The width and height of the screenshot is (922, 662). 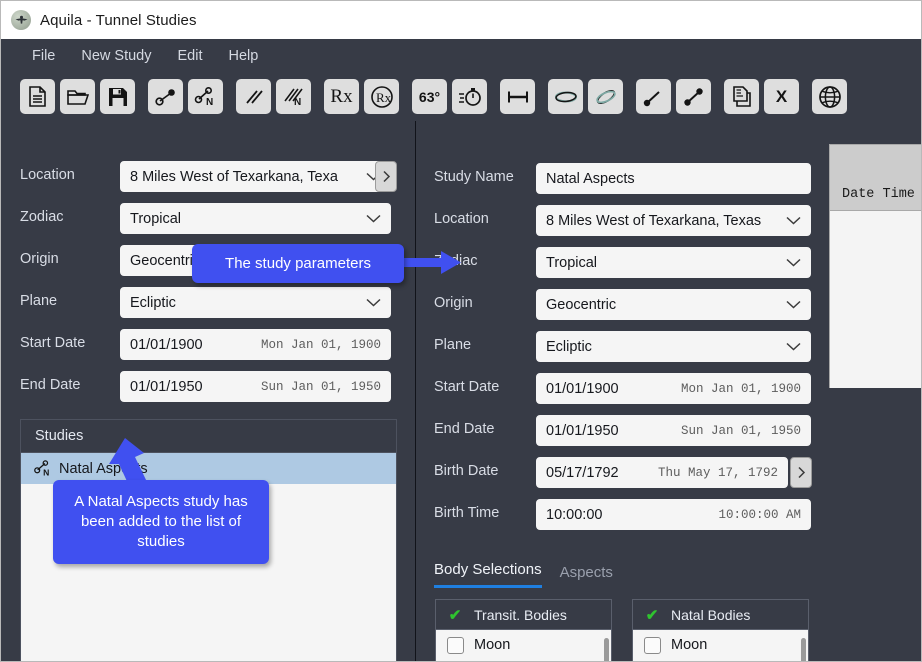 What do you see at coordinates (488, 574) in the screenshot?
I see `tab-body-selections: Body Selections` at bounding box center [488, 574].